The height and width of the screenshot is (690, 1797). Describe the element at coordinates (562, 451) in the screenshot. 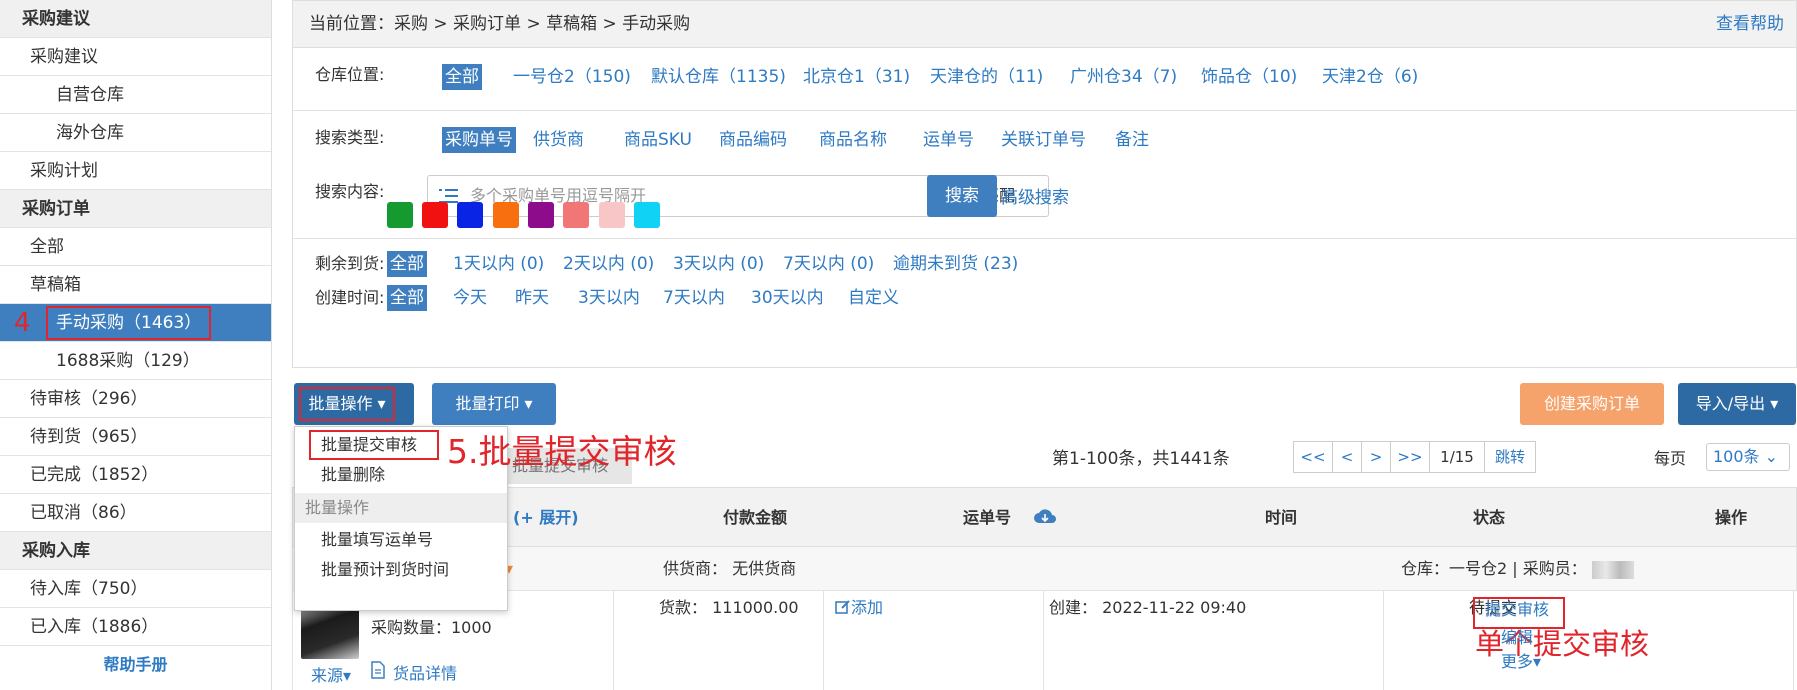

I see `annotation-step-5: 5.批量提交审核` at that location.